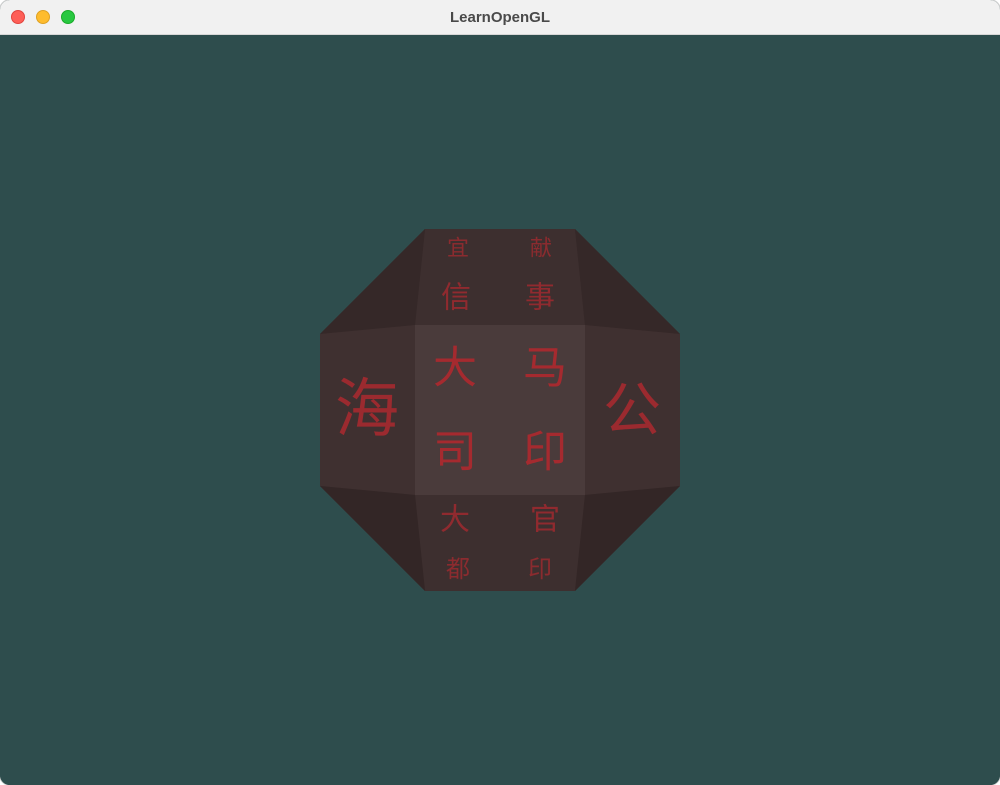 Image resolution: width=1000 pixels, height=785 pixels. I want to click on cube-facet-top-right, so click(627, 281).